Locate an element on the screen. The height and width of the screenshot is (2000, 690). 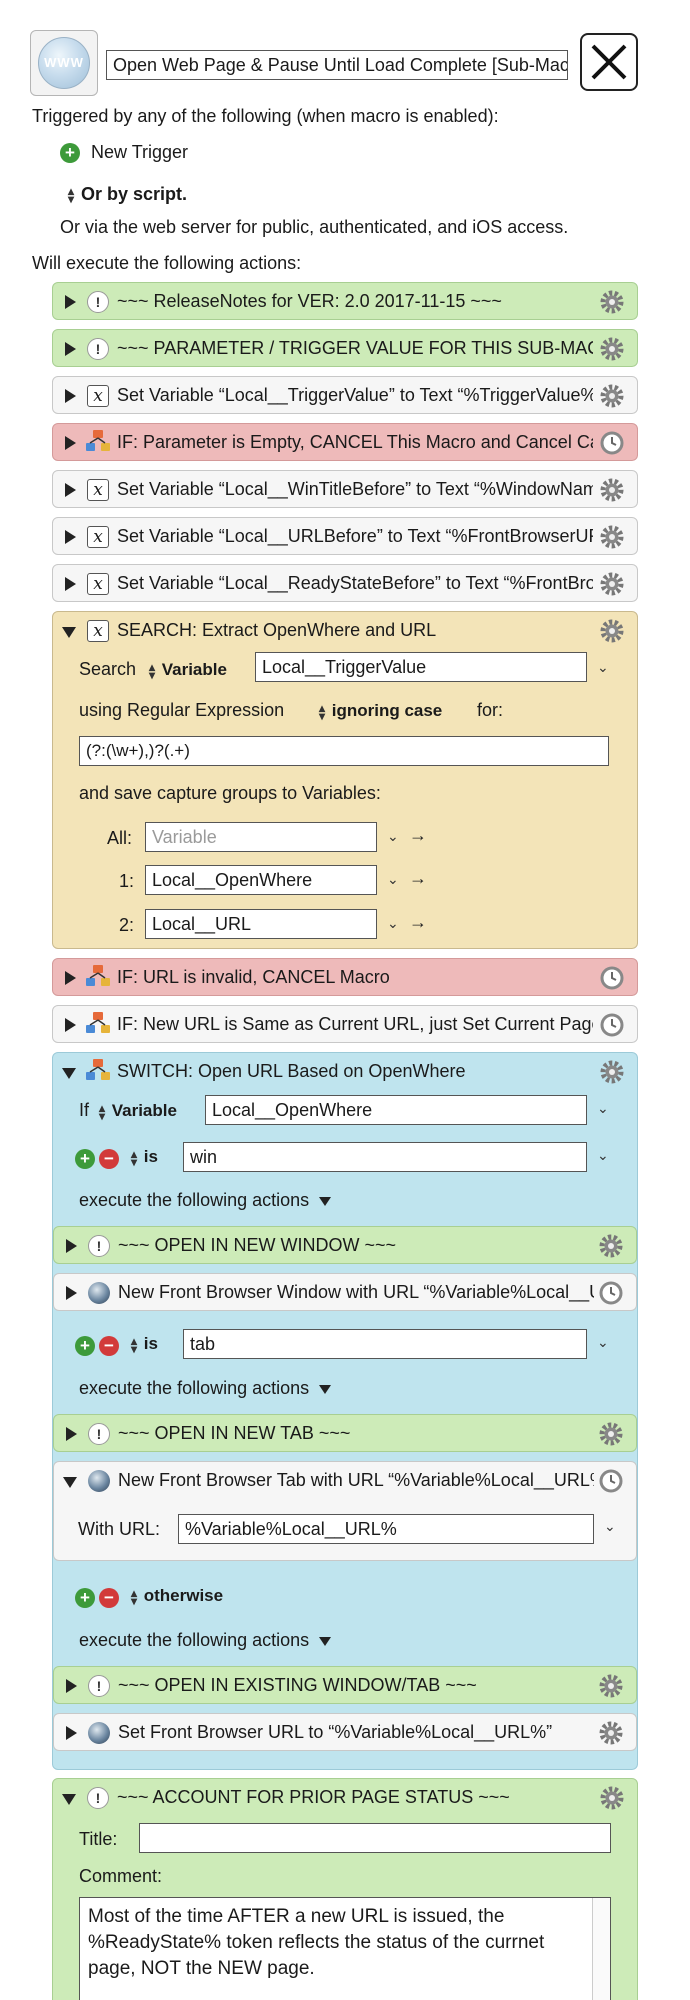
source-type-label: Variable is located at coordinates (194, 669).